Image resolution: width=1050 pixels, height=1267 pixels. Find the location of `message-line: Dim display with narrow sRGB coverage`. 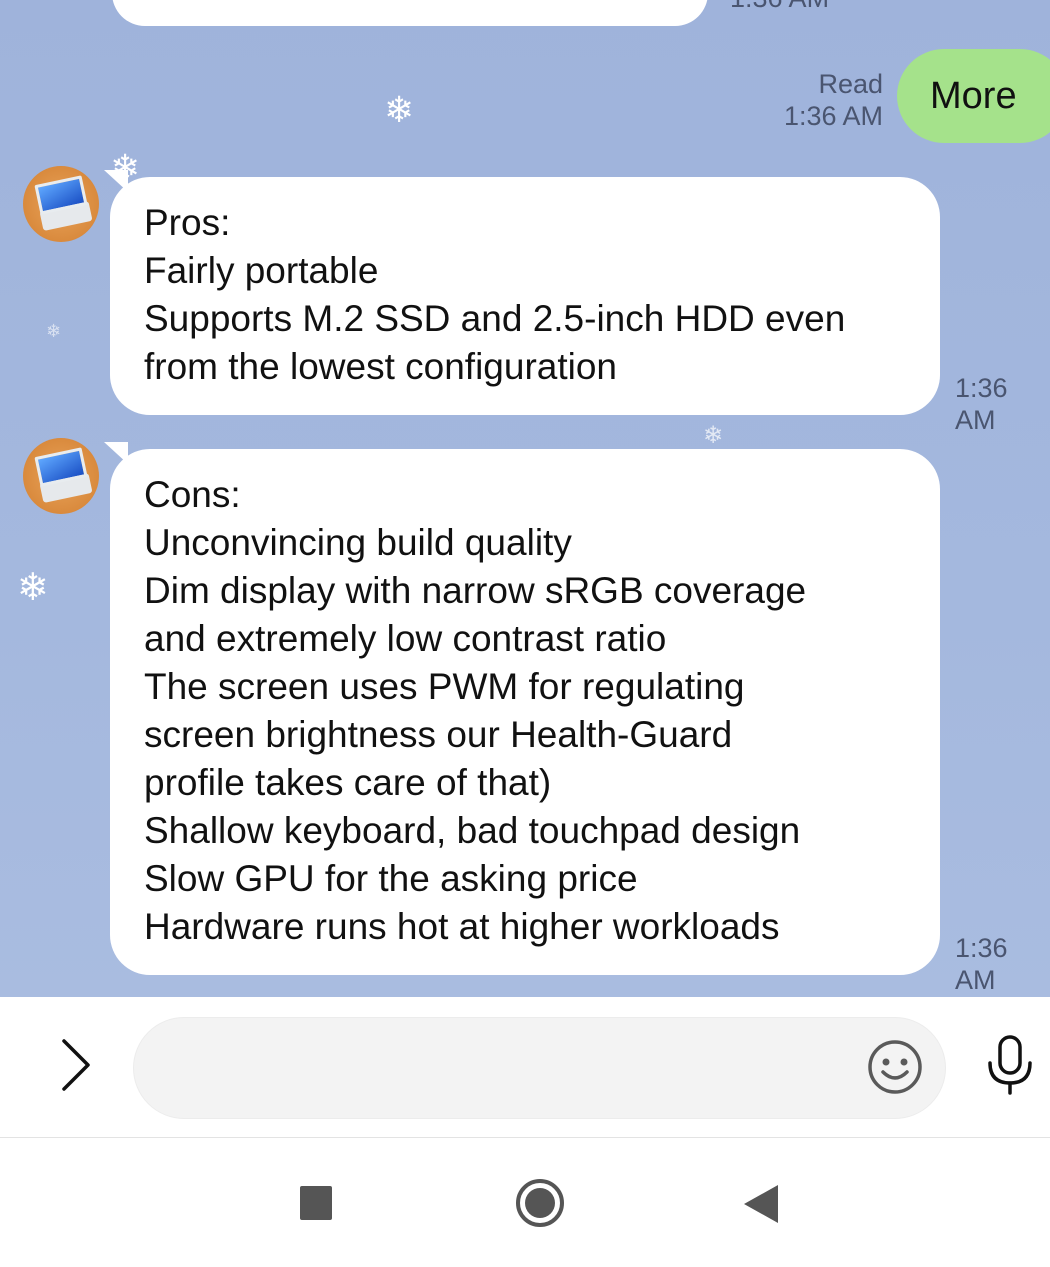

message-line: Dim display with narrow sRGB coverage is located at coordinates (475, 590).